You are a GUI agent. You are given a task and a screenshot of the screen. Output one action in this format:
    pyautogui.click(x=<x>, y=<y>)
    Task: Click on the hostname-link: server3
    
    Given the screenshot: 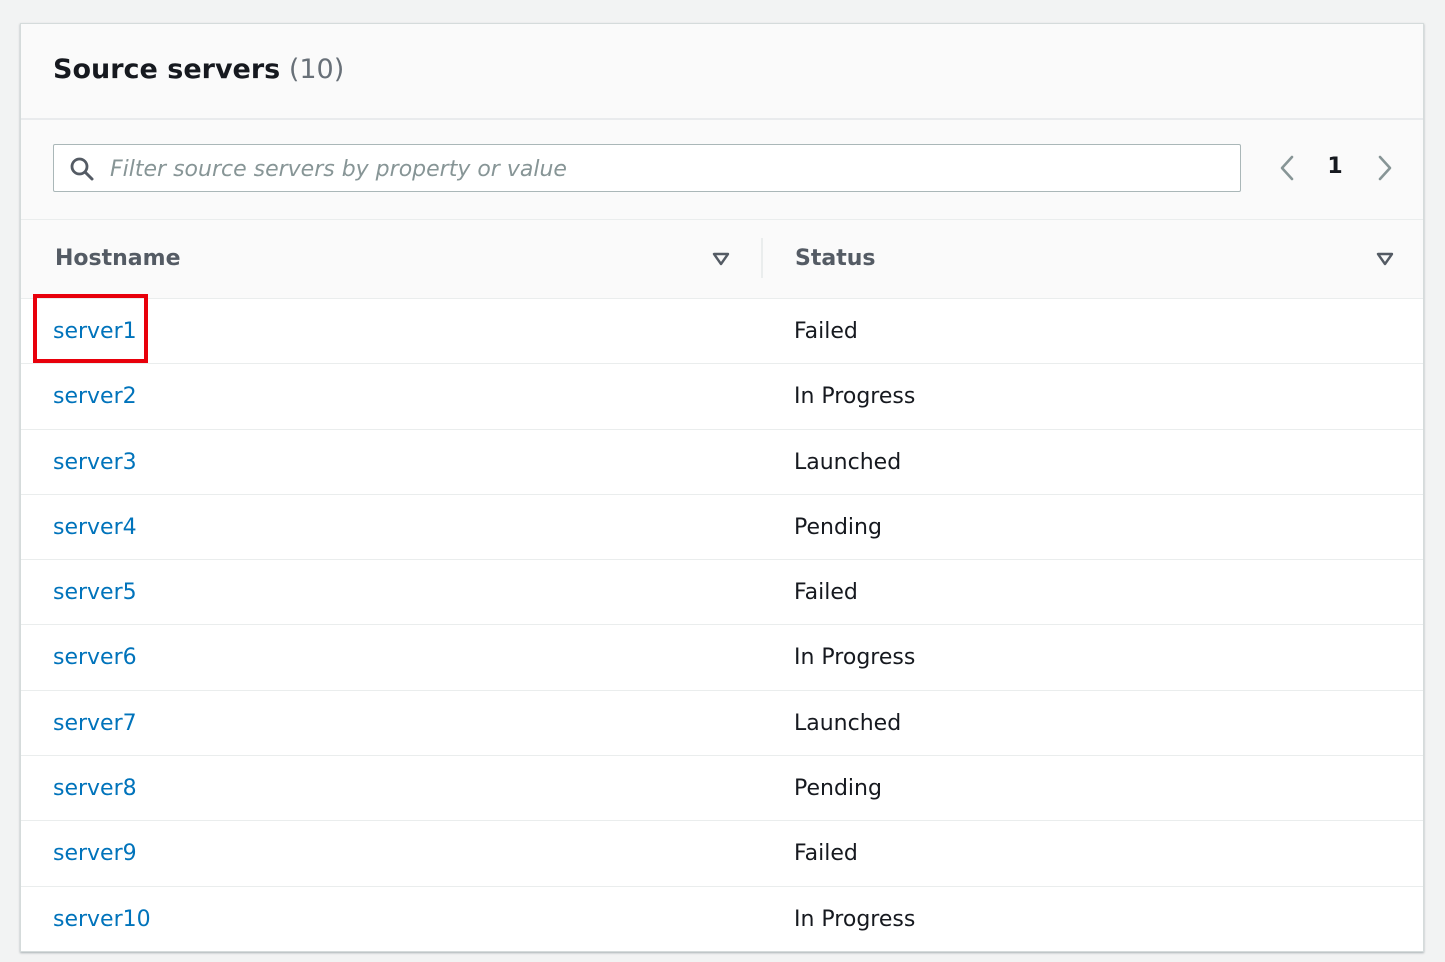 What is the action you would take?
    pyautogui.click(x=95, y=462)
    